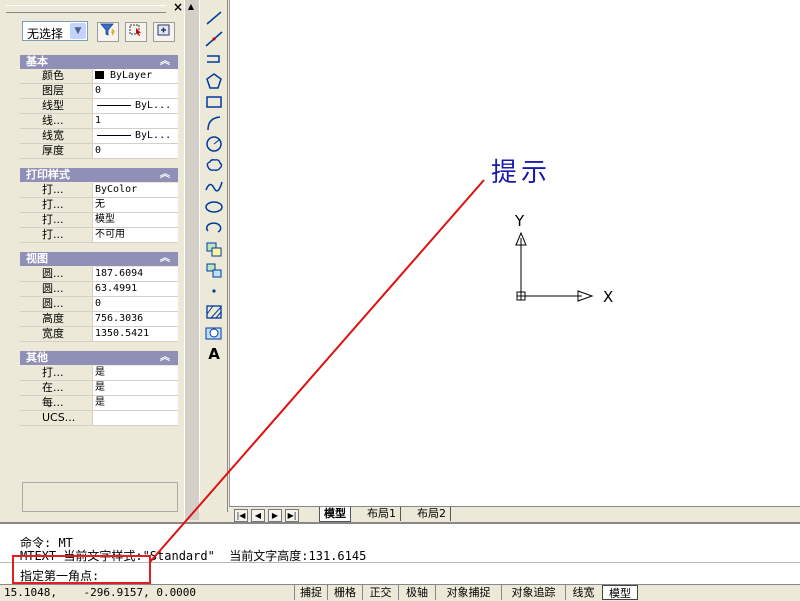 The height and width of the screenshot is (601, 800). Describe the element at coordinates (135, 190) in the screenshot. I see `property-value: ByColor` at that location.